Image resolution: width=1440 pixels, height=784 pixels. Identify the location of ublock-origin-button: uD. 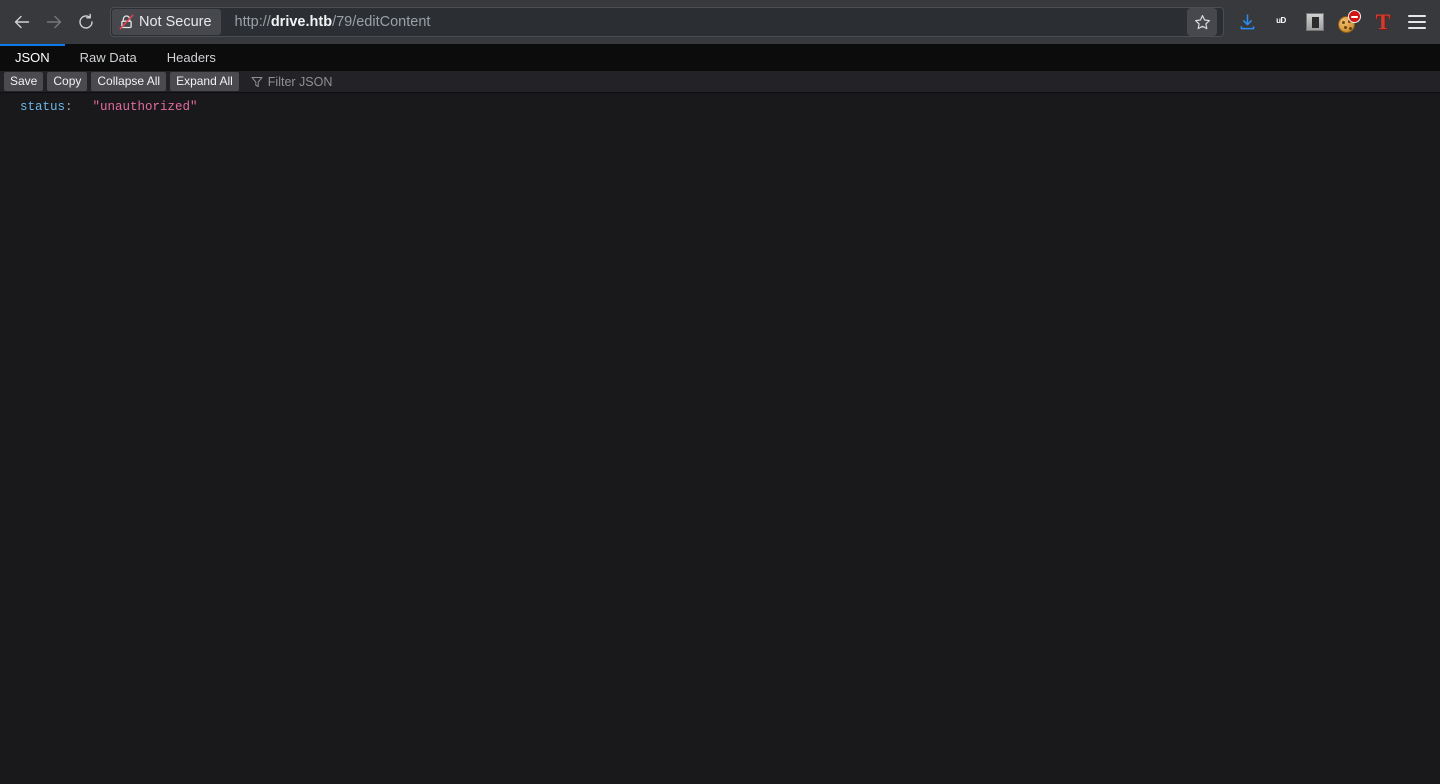
(1281, 22).